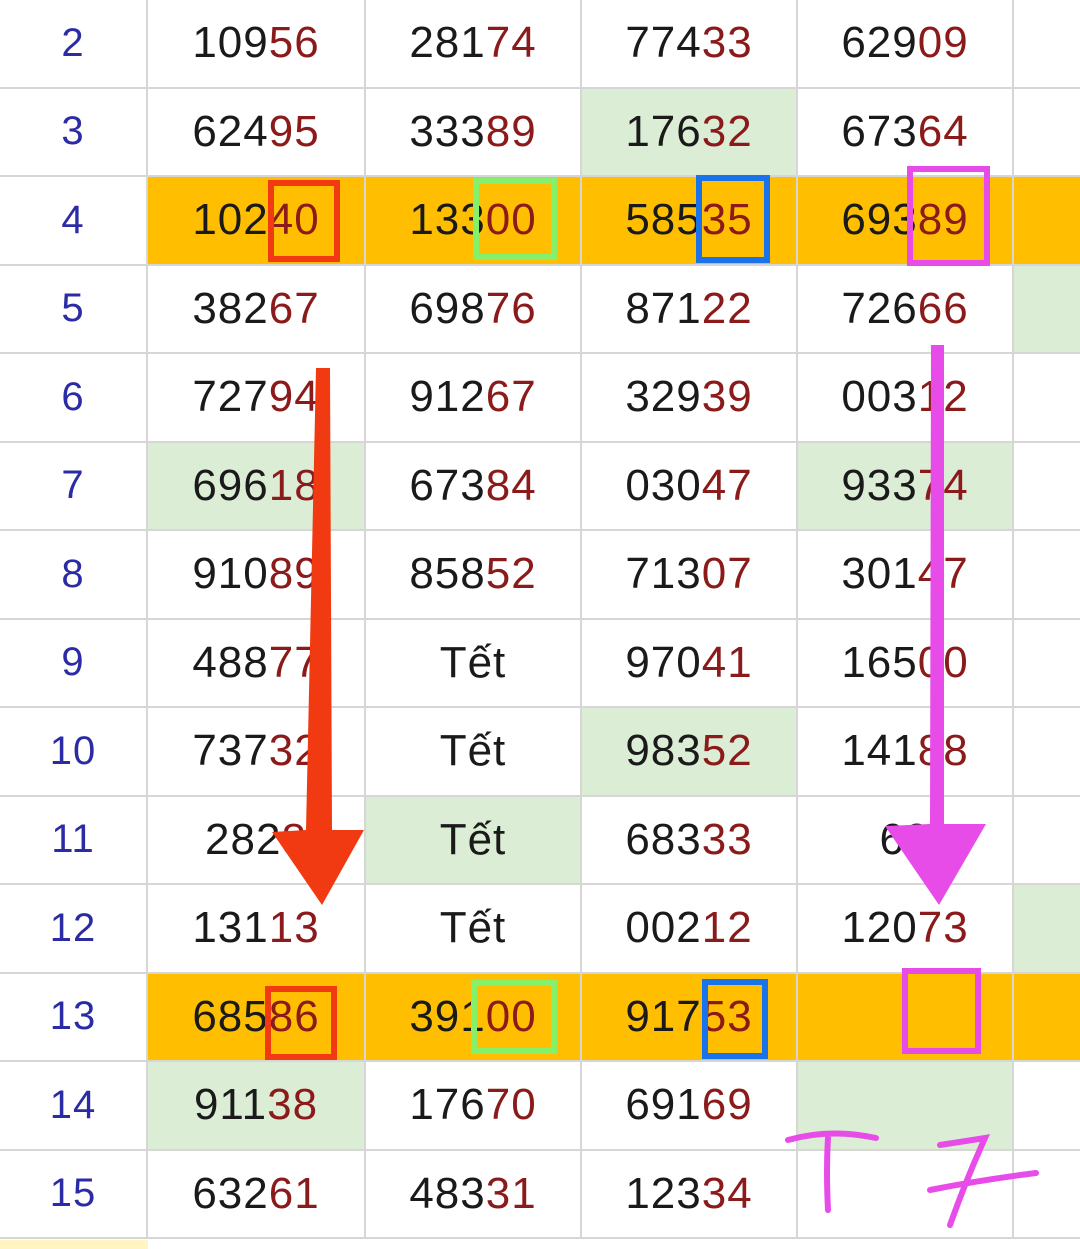 Image resolution: width=1080 pixels, height=1249 pixels. What do you see at coordinates (474, 309) in the screenshot?
I see `result-cell: 698 76` at bounding box center [474, 309].